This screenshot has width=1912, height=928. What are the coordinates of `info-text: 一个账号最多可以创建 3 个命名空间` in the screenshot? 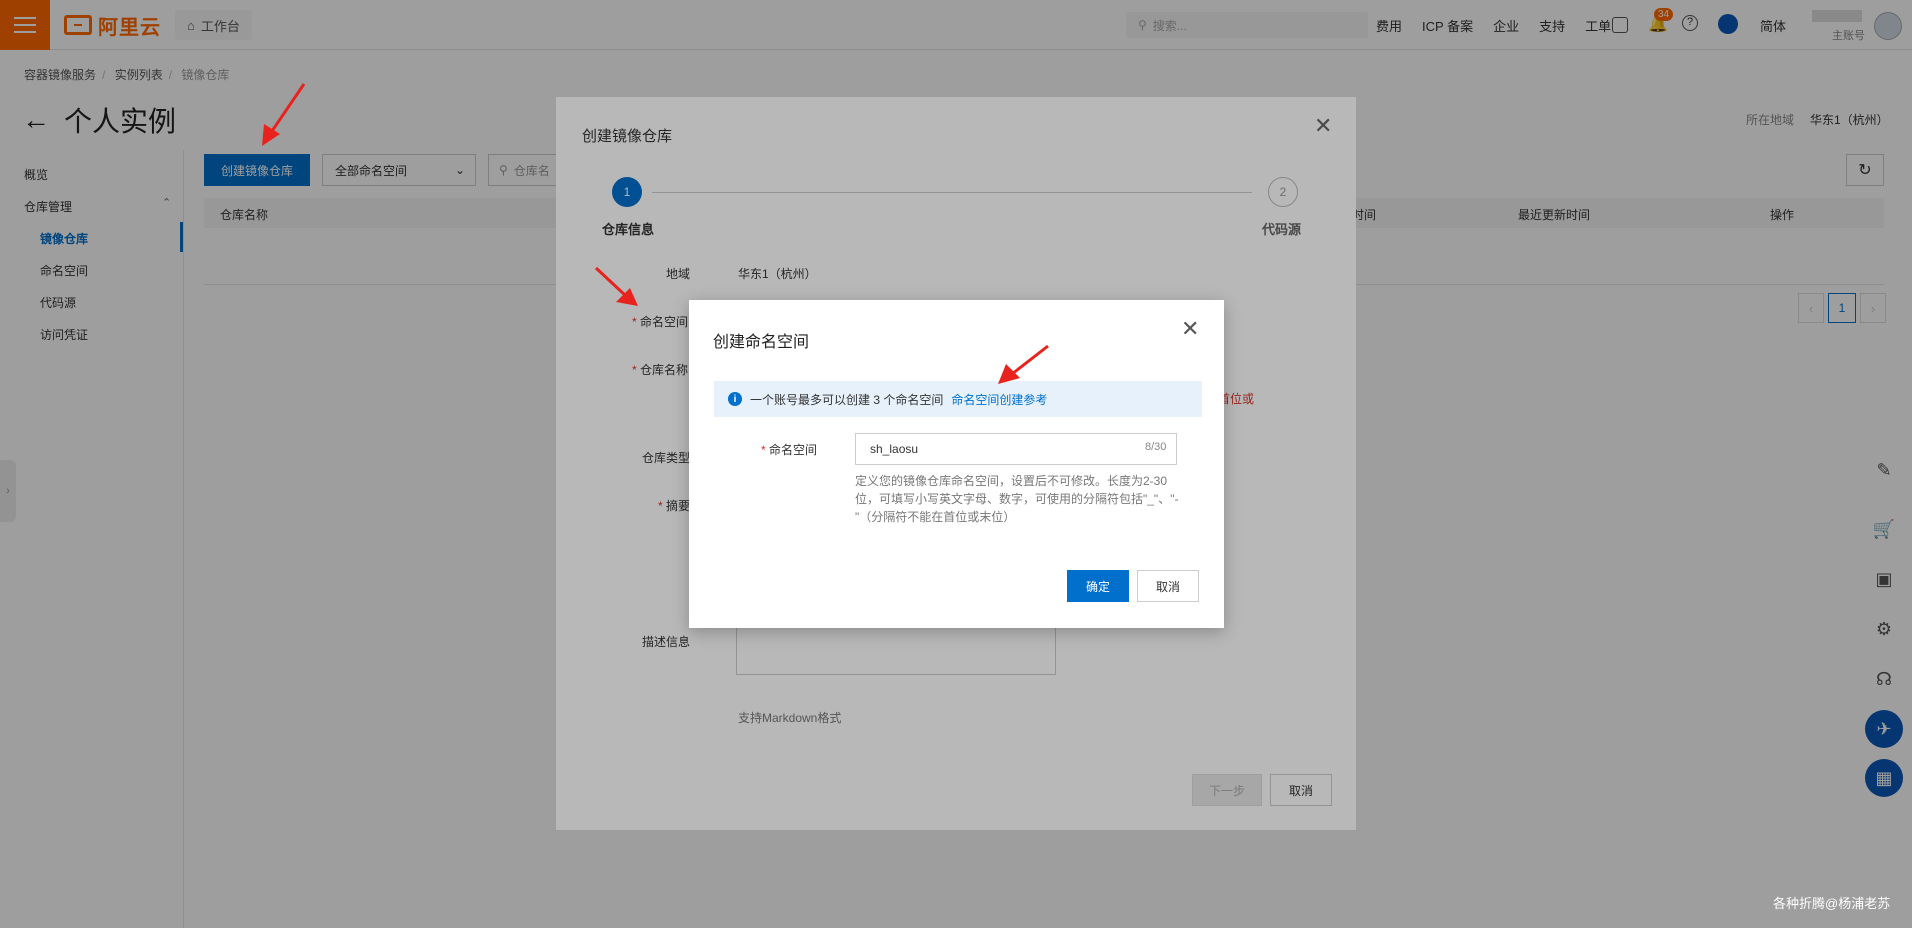 It's located at (847, 399).